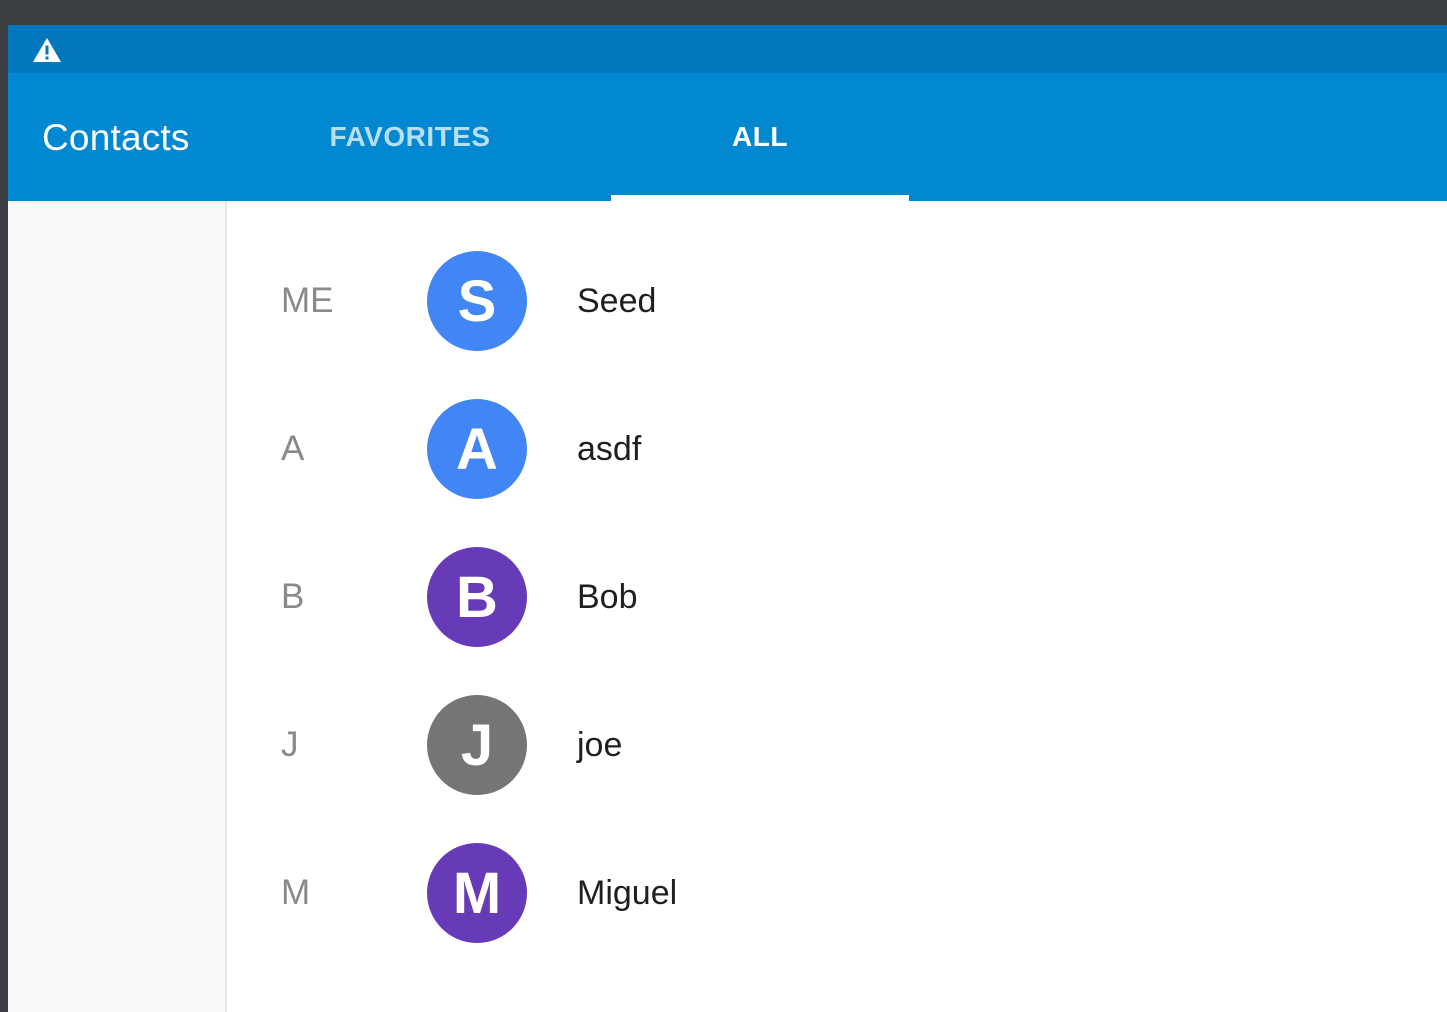 The width and height of the screenshot is (1447, 1012). Describe the element at coordinates (627, 893) in the screenshot. I see `contact-name: Miguel` at that location.